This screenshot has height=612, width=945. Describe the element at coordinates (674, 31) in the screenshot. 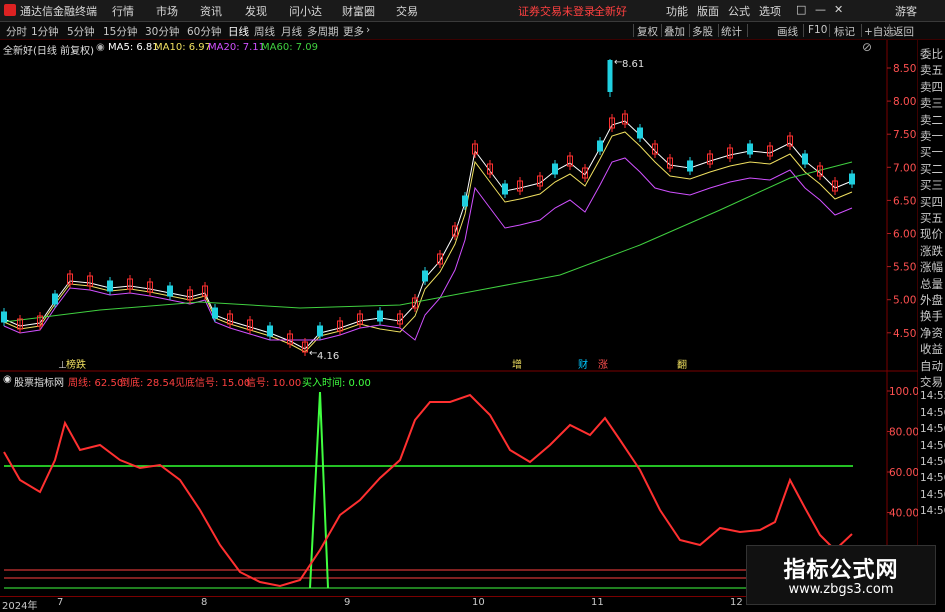

I see `btn-overlay: 叠加` at that location.